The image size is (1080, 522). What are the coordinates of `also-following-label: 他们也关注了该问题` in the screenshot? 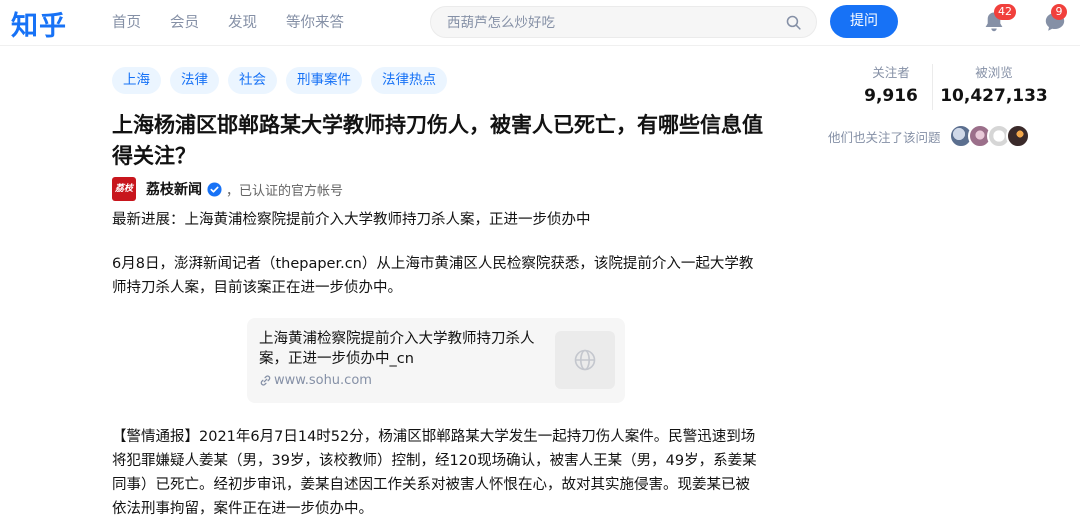 It's located at (884, 137).